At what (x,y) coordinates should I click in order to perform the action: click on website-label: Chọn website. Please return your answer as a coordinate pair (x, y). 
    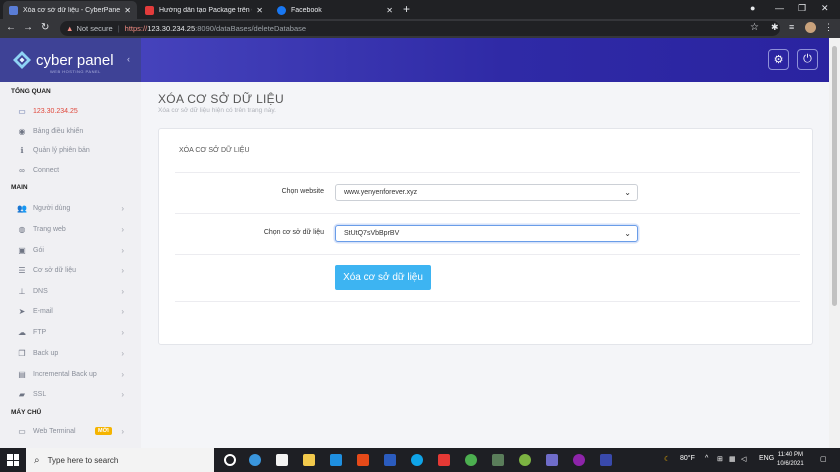
    Looking at the image, I should click on (302, 191).